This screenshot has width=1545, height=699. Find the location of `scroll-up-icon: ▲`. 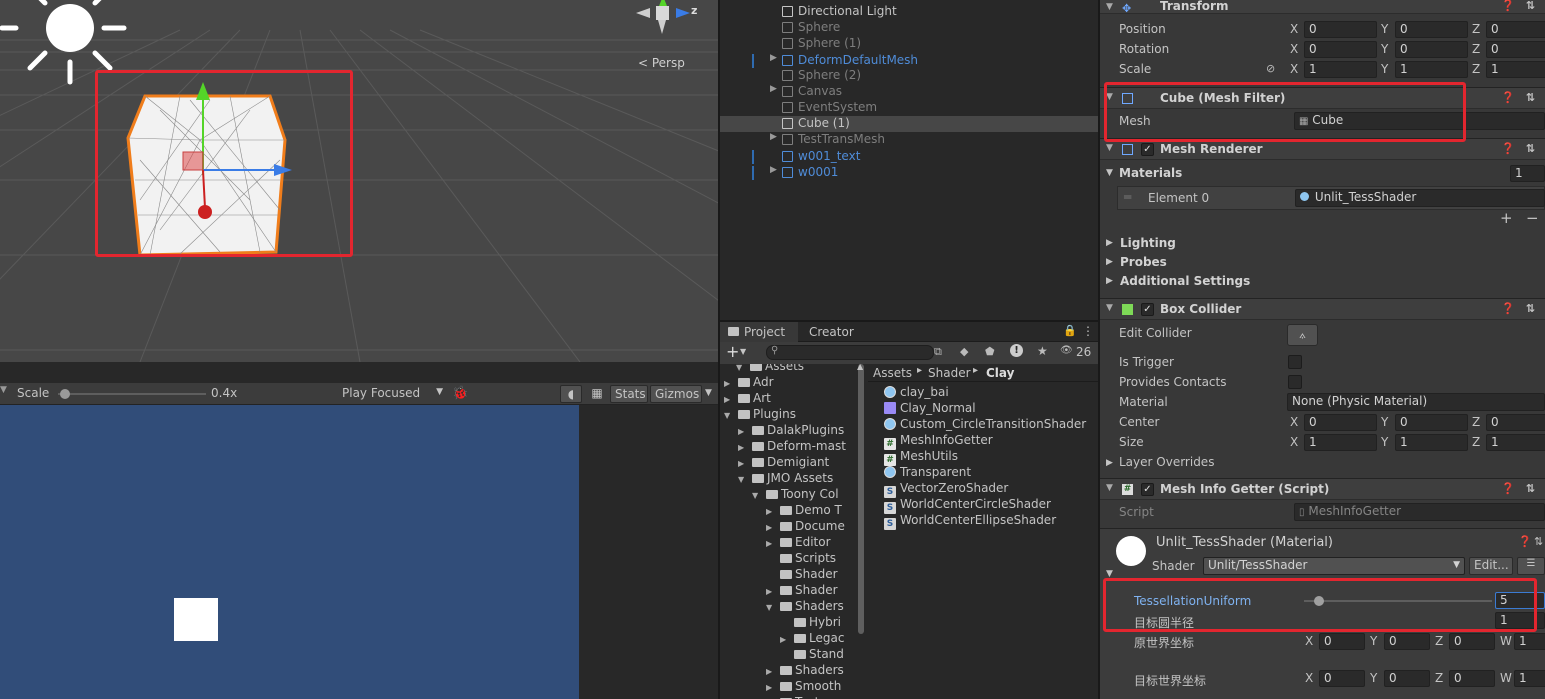

scroll-up-icon: ▲ is located at coordinates (860, 366).